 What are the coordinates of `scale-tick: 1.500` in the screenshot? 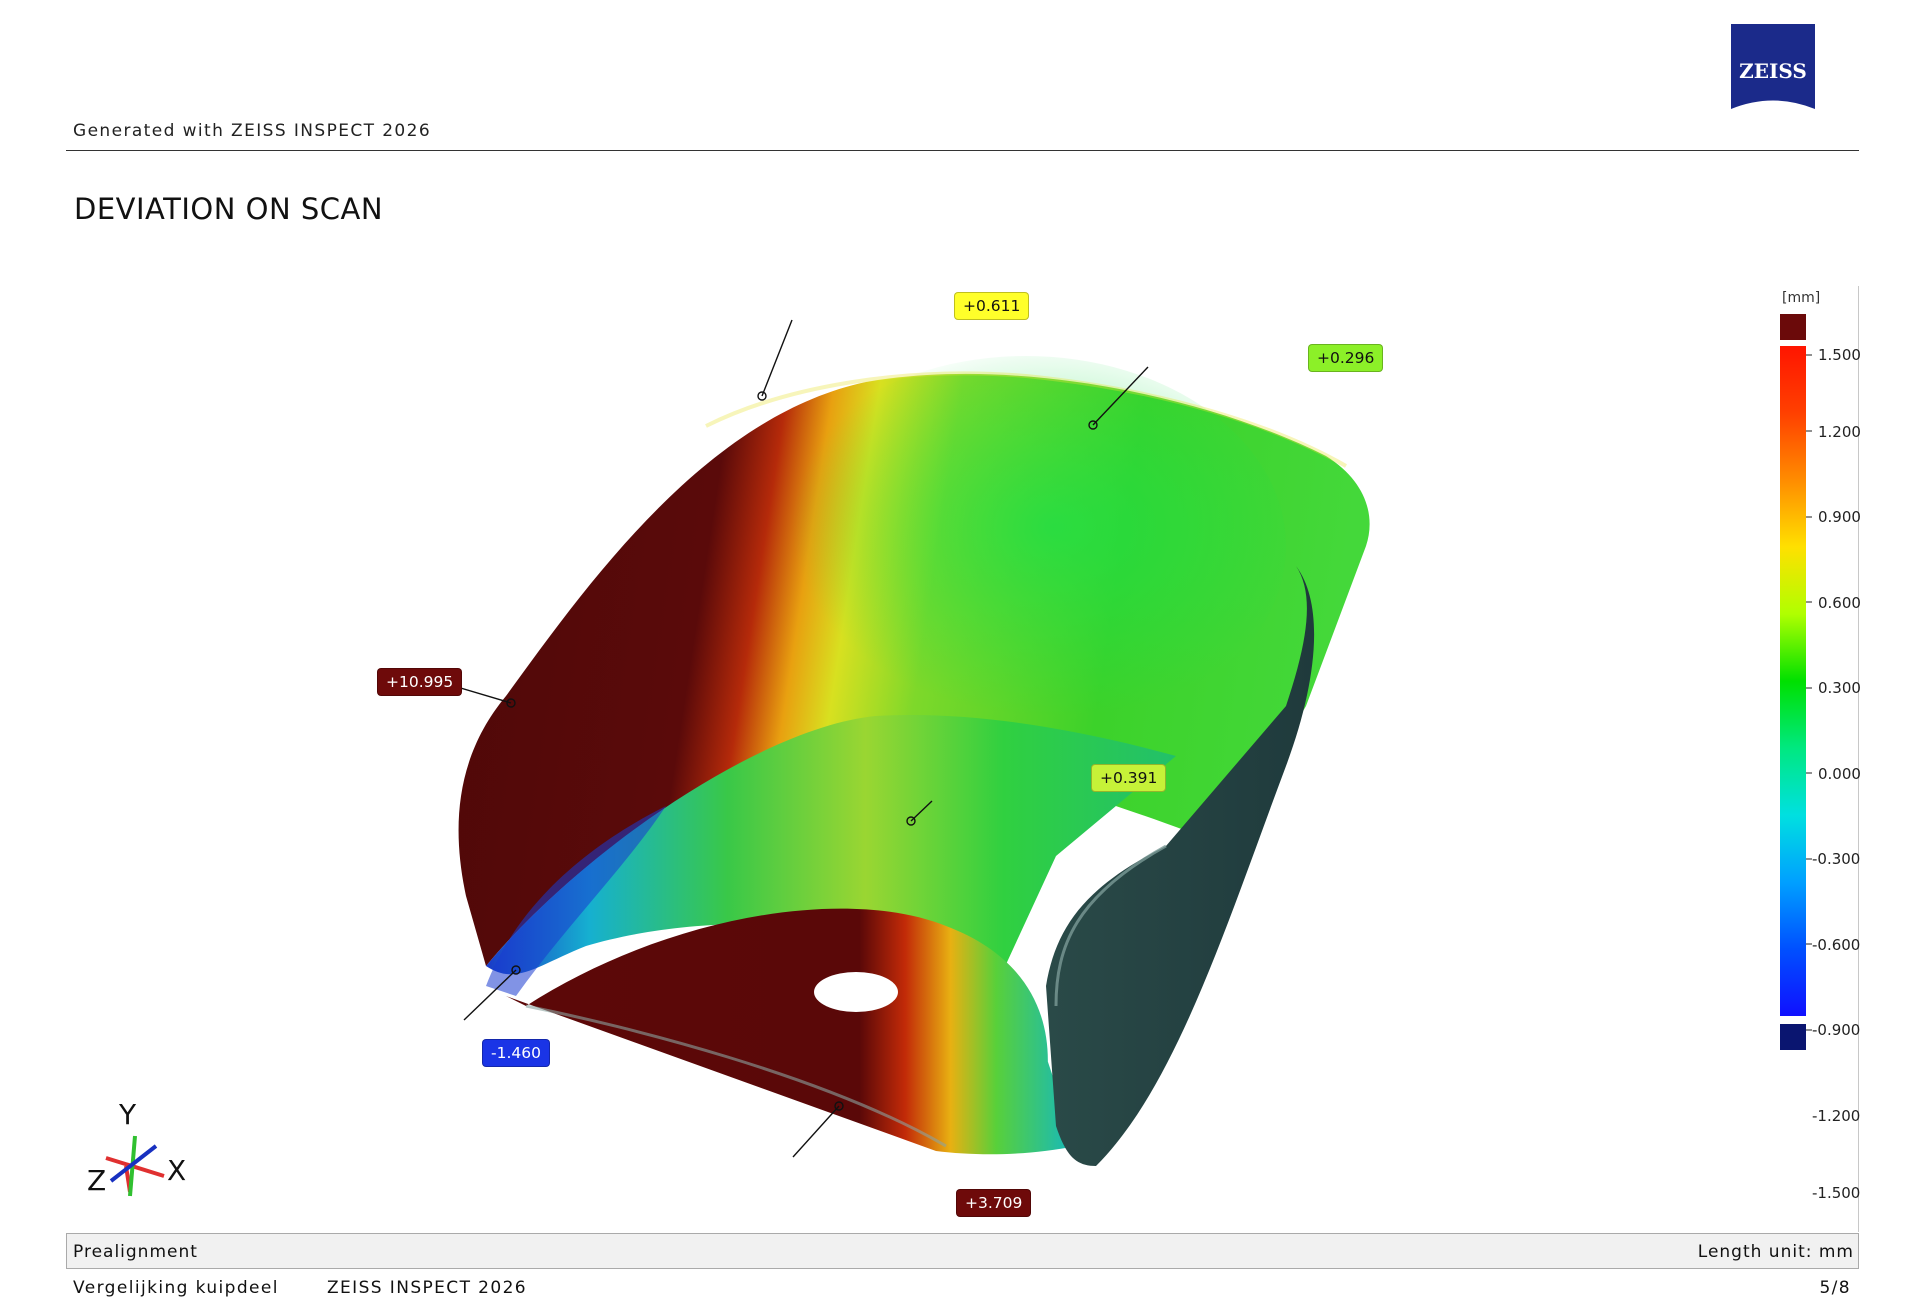 It's located at (1839, 355).